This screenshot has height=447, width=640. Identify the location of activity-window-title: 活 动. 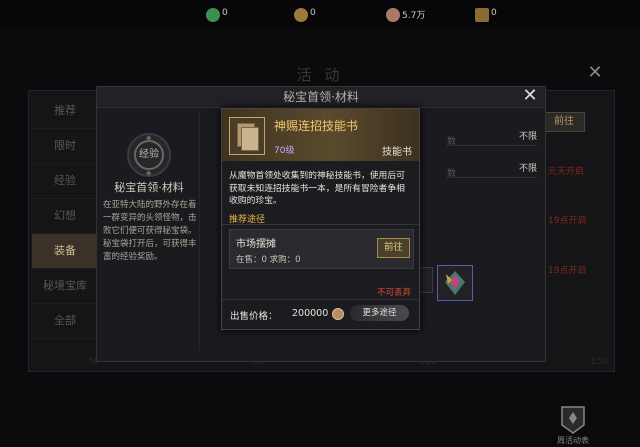
(320, 75).